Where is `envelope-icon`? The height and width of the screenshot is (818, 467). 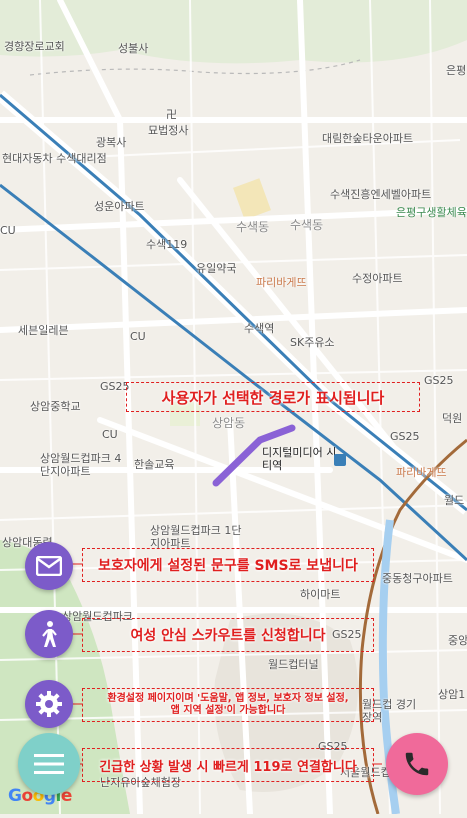 envelope-icon is located at coordinates (49, 566).